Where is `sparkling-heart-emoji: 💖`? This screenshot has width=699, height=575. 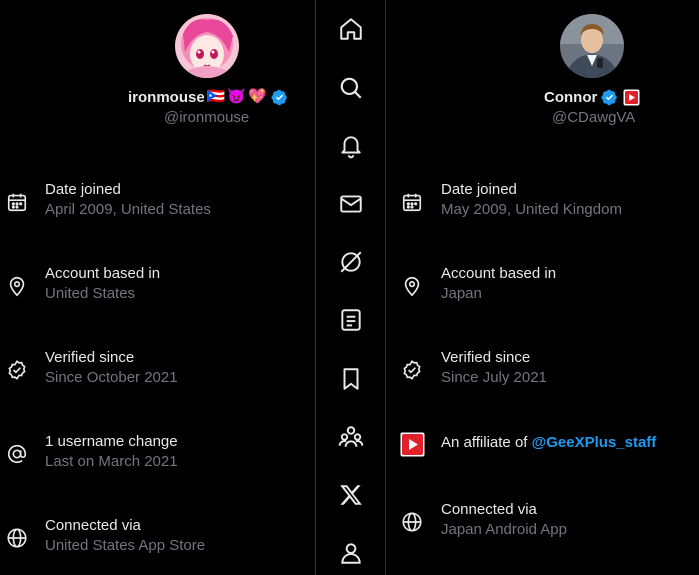 sparkling-heart-emoji: 💖 is located at coordinates (257, 96).